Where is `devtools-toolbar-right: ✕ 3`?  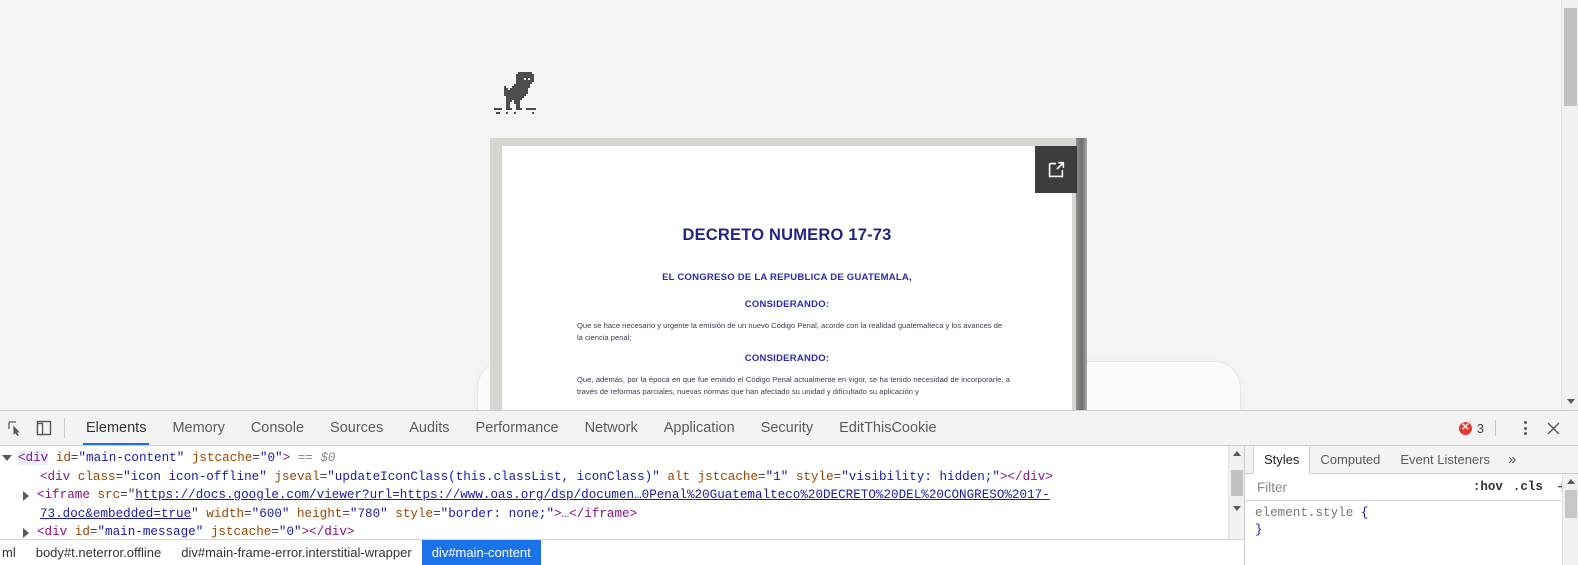
devtools-toolbar-right: ✕ 3 is located at coordinates (1518, 428).